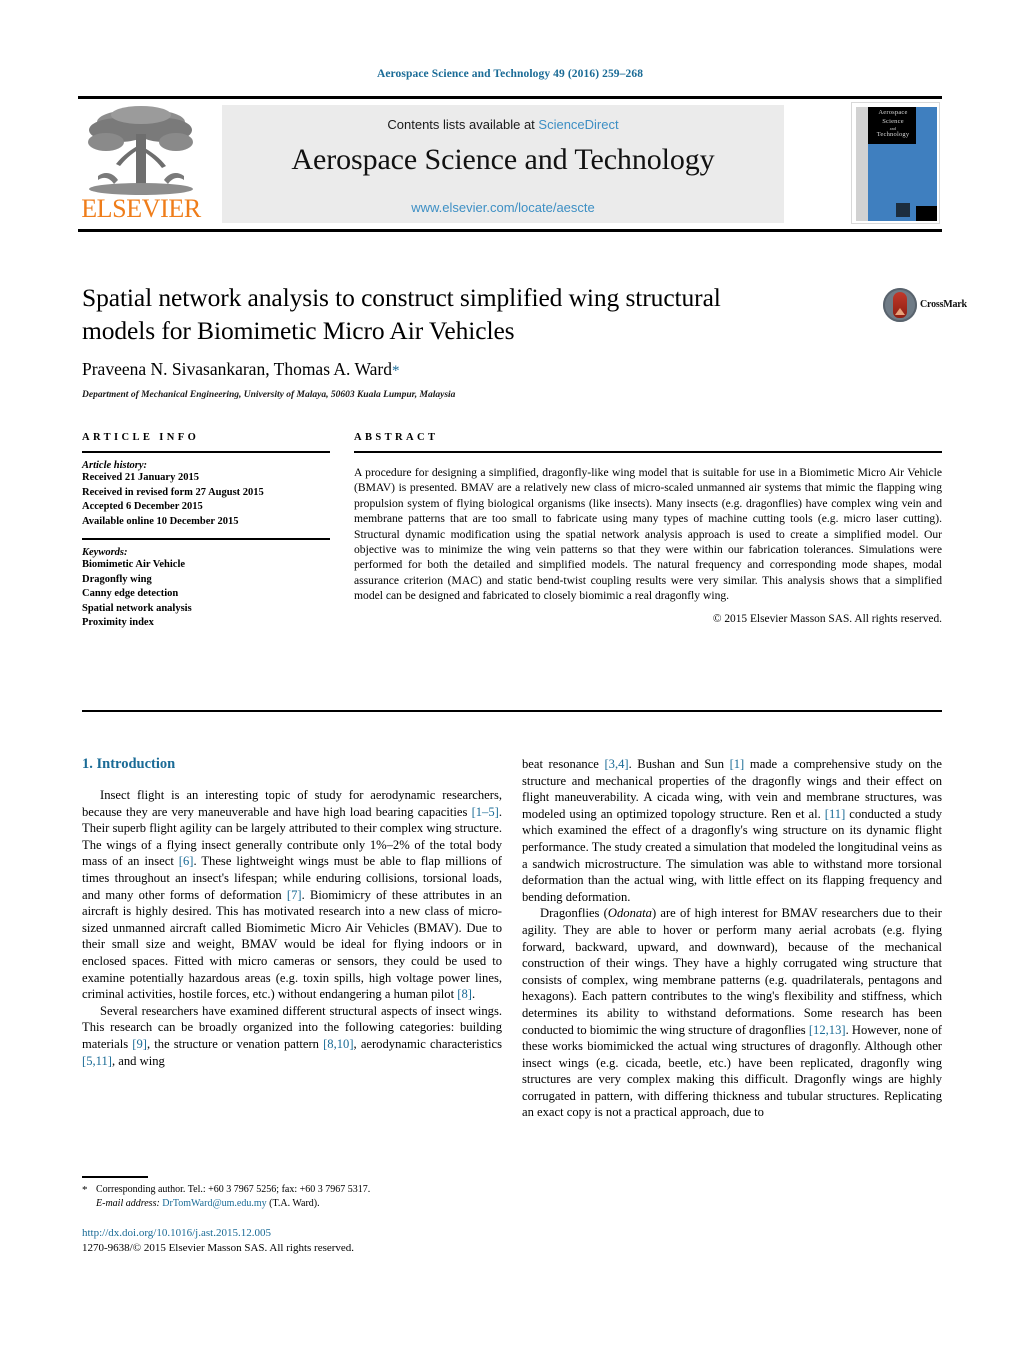  Describe the element at coordinates (900, 311) in the screenshot. I see `crossmark-triangle` at that location.